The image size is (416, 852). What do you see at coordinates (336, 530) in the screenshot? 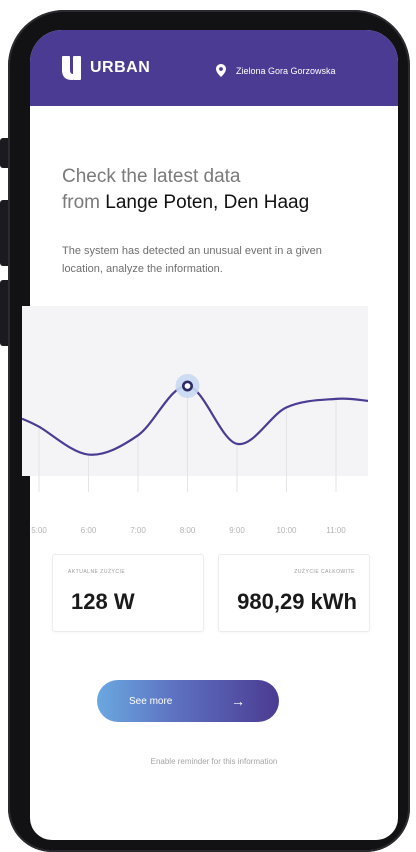
I see `chart-x-tick-label: 11:00` at bounding box center [336, 530].